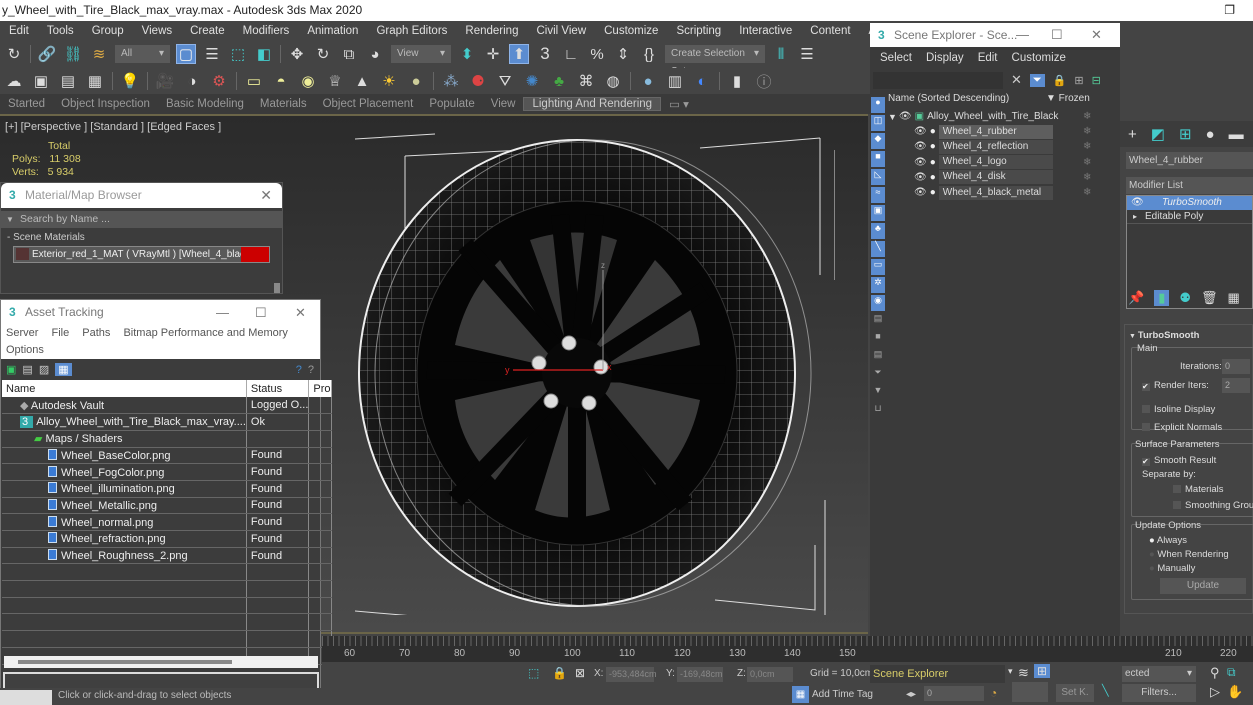  I want to click on lock-icon: 🔒, so click(559, 673).